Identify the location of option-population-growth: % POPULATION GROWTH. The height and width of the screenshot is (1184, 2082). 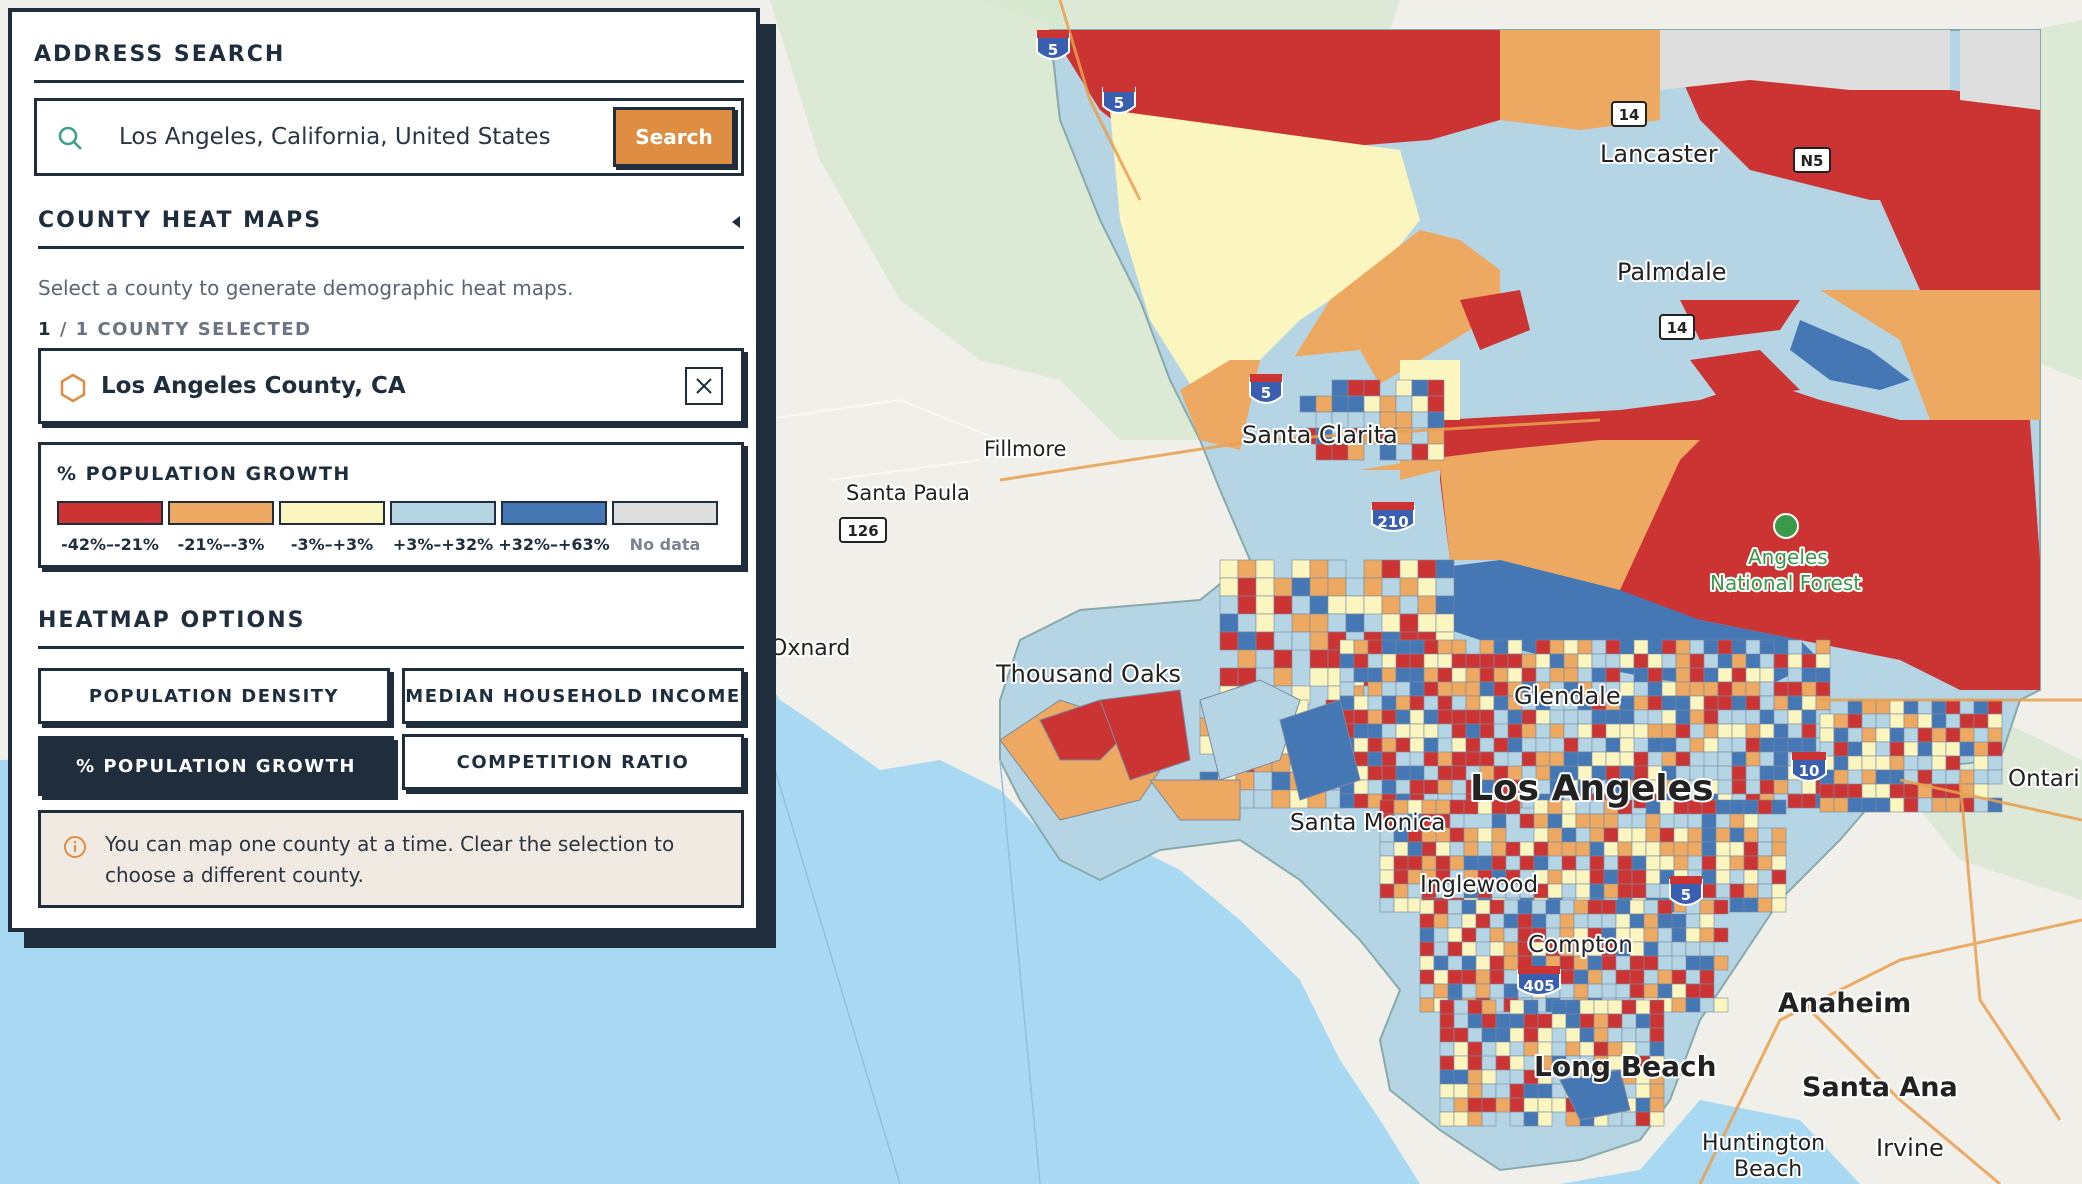
(216, 766).